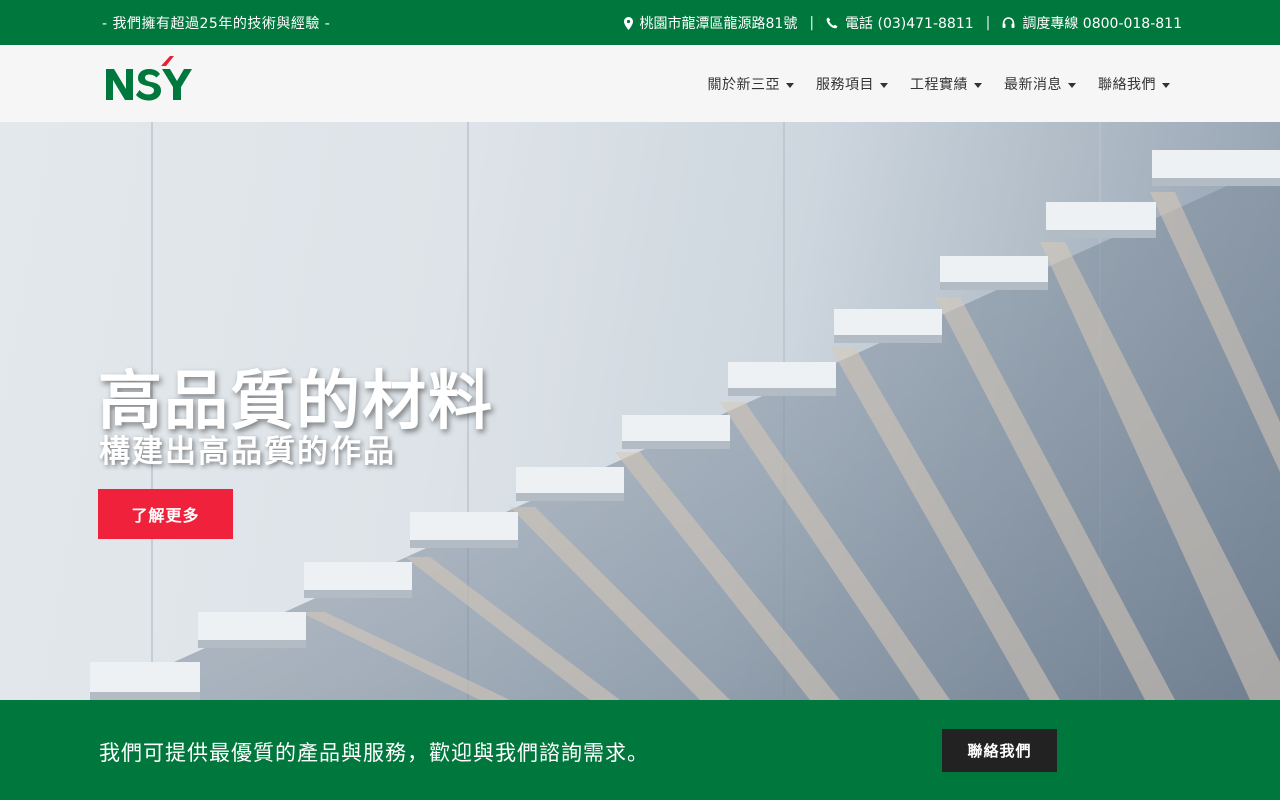 The height and width of the screenshot is (800, 1280). I want to click on cta-bar: 我們可提供最優質的產品與服務，歡迎與我們諮詢需求。 聯絡我們, so click(640, 750).